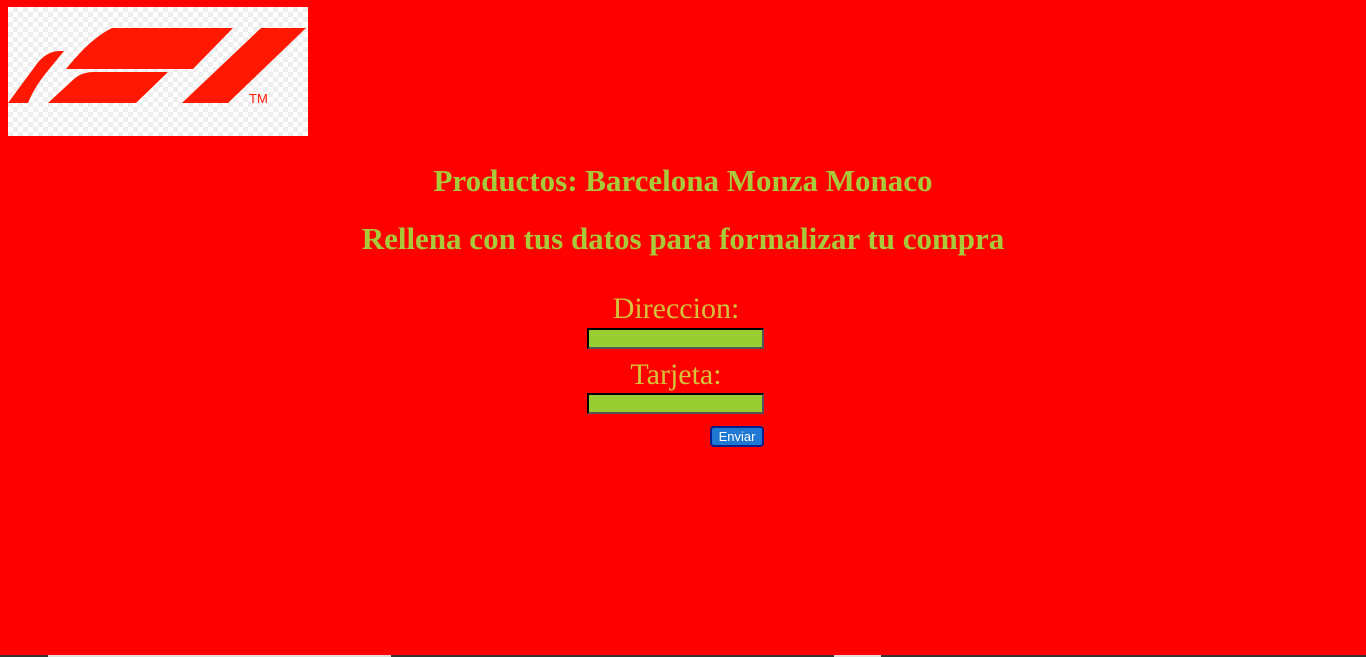 The width and height of the screenshot is (1366, 657). I want to click on submit-button: Enviar, so click(737, 436).